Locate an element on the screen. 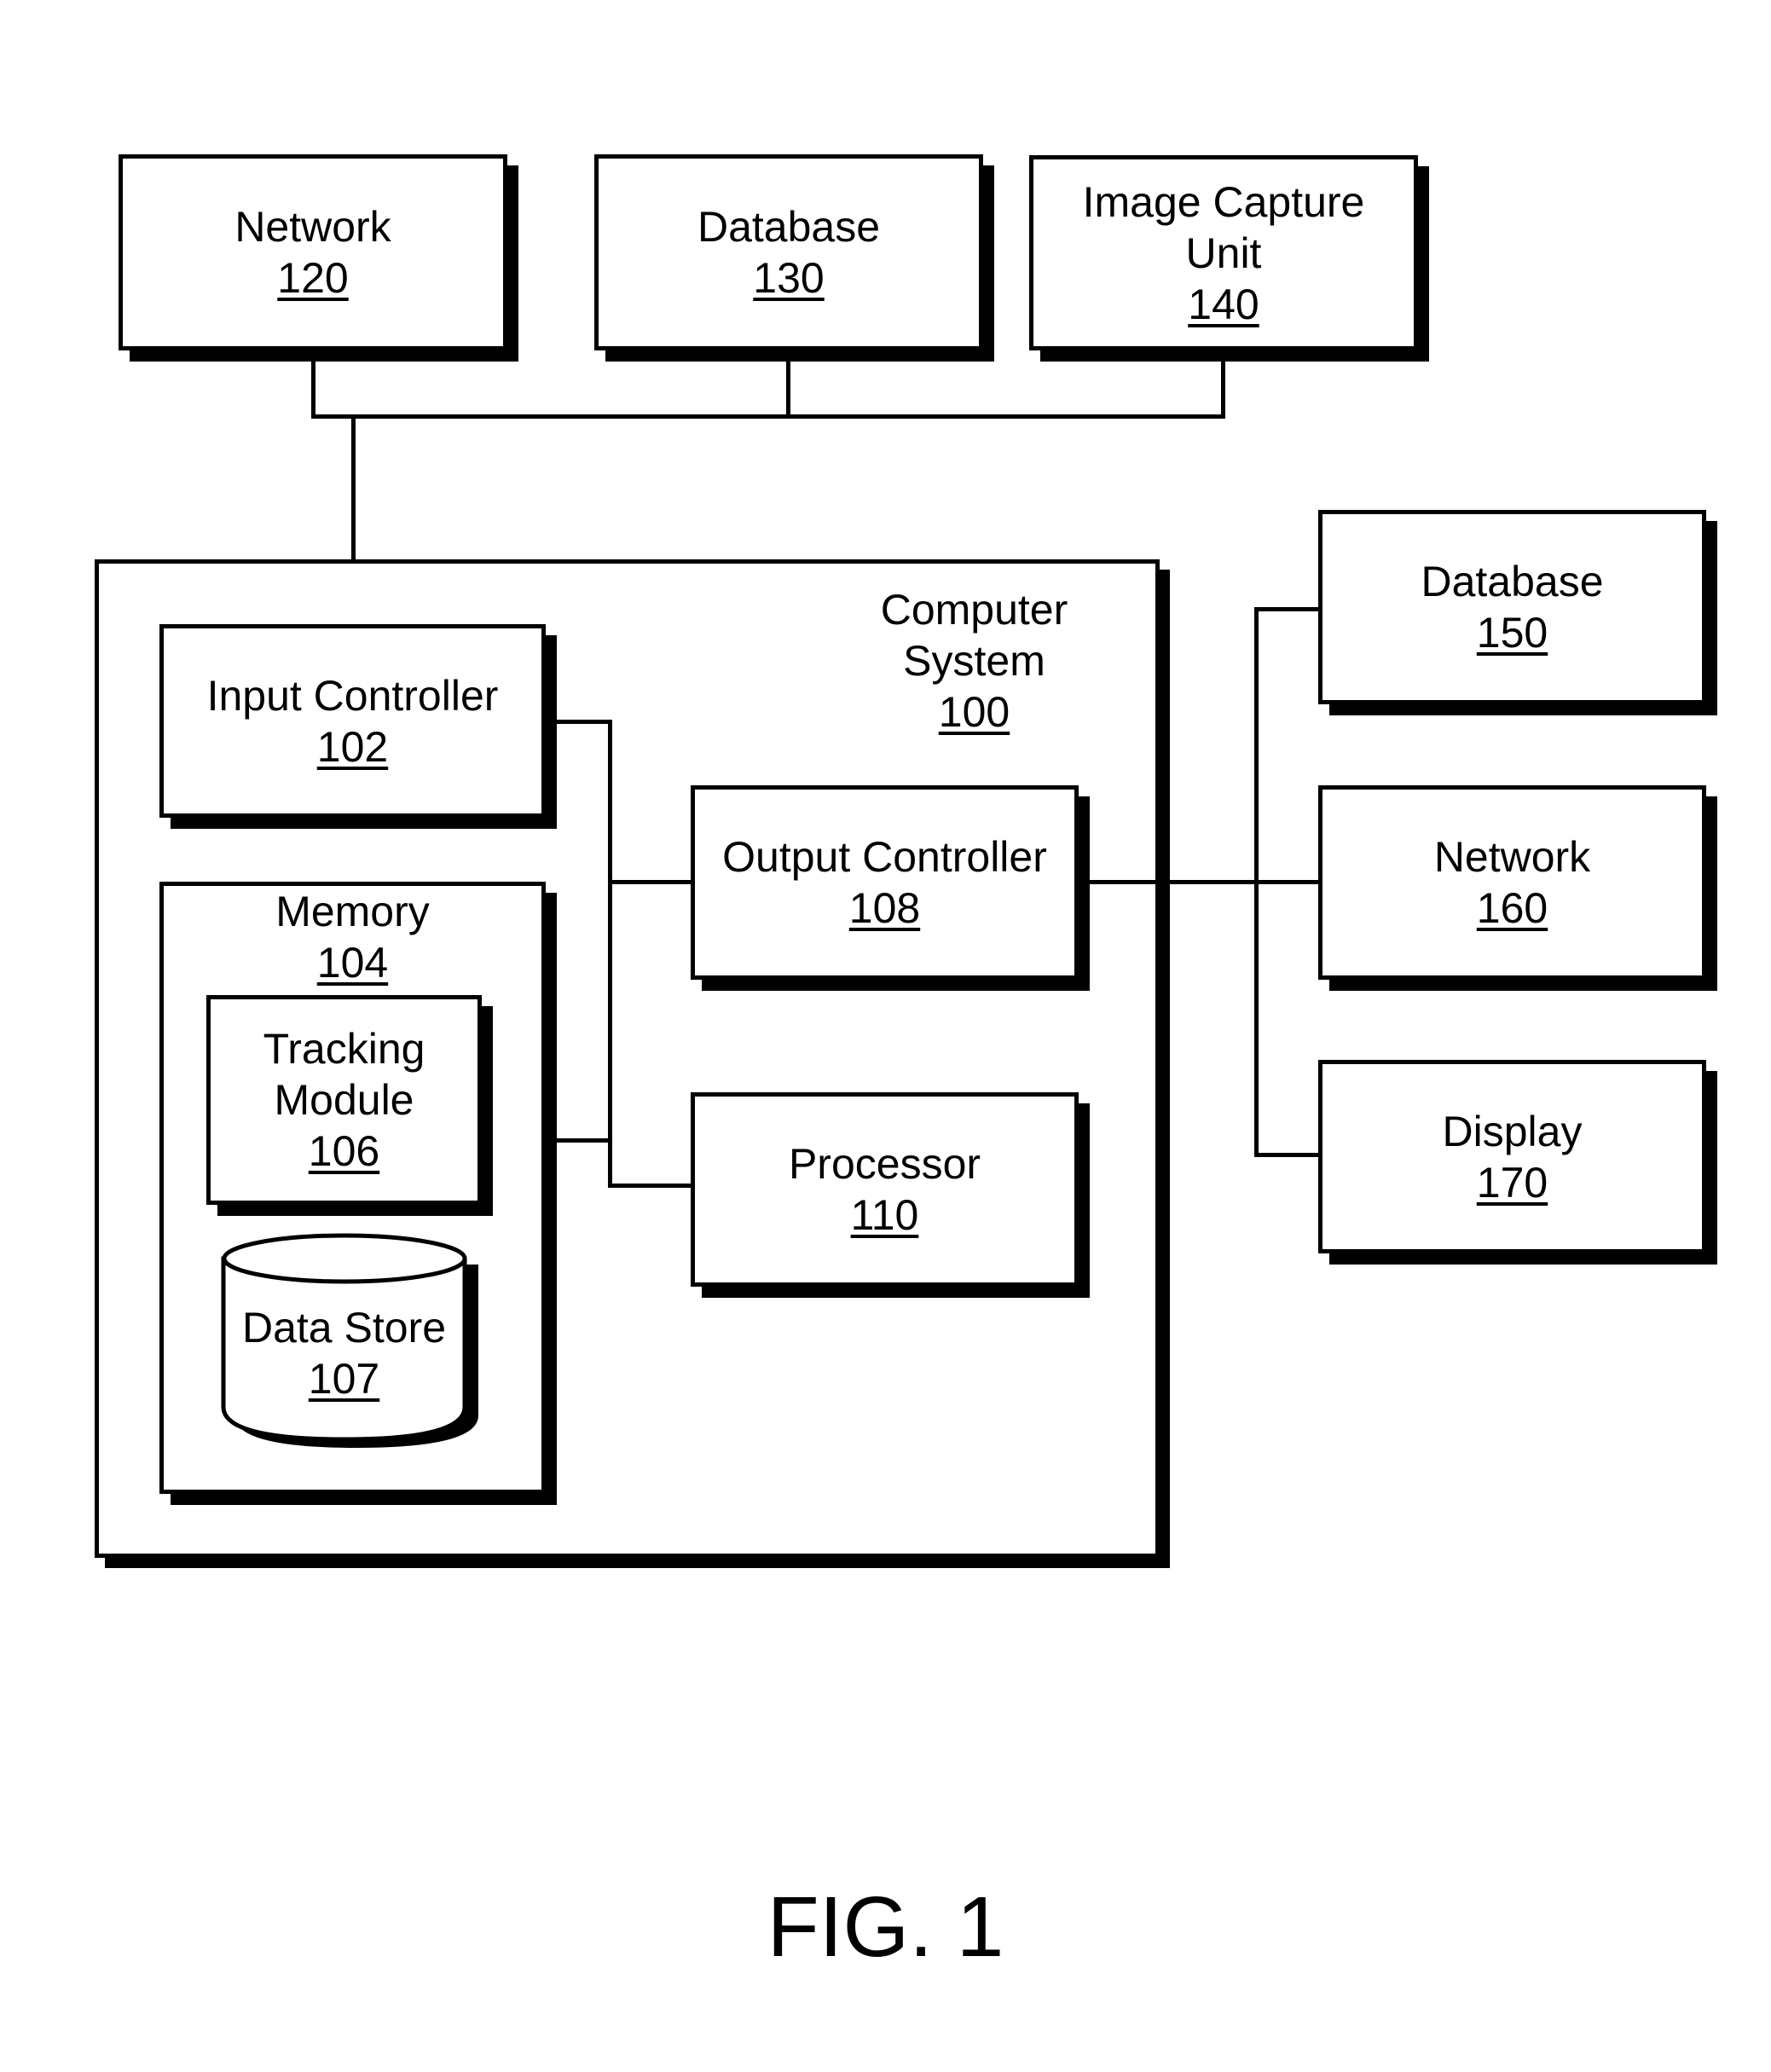 The height and width of the screenshot is (2072, 1771). network-120-box: Network 120 is located at coordinates (313, 252).